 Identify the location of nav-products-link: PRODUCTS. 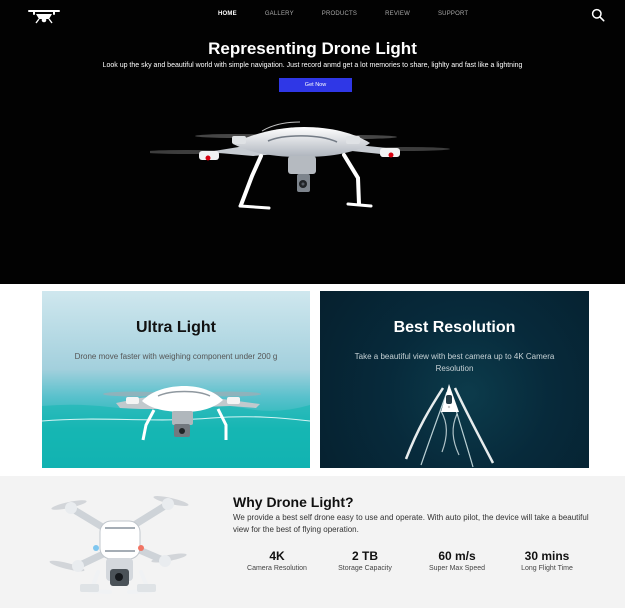
(339, 14).